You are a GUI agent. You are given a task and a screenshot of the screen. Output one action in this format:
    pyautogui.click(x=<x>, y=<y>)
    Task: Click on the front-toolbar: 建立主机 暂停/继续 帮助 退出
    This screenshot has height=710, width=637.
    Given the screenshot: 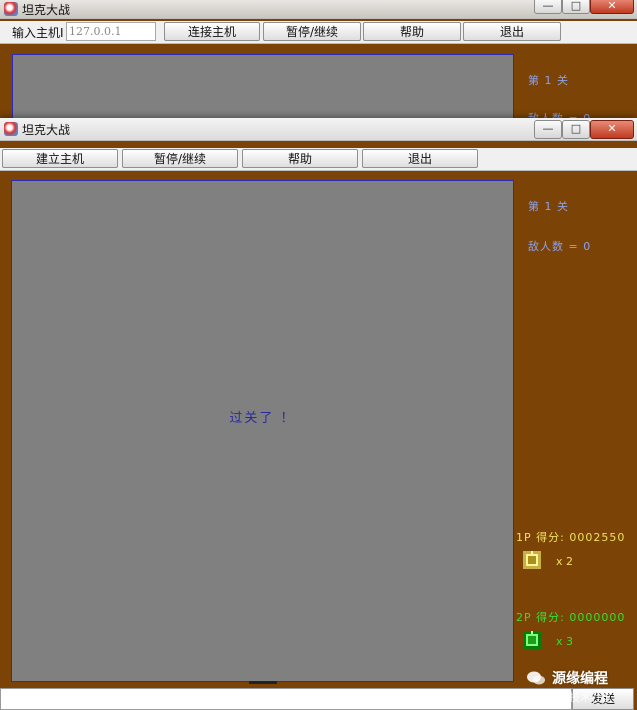 What is the action you would take?
    pyautogui.click(x=318, y=159)
    